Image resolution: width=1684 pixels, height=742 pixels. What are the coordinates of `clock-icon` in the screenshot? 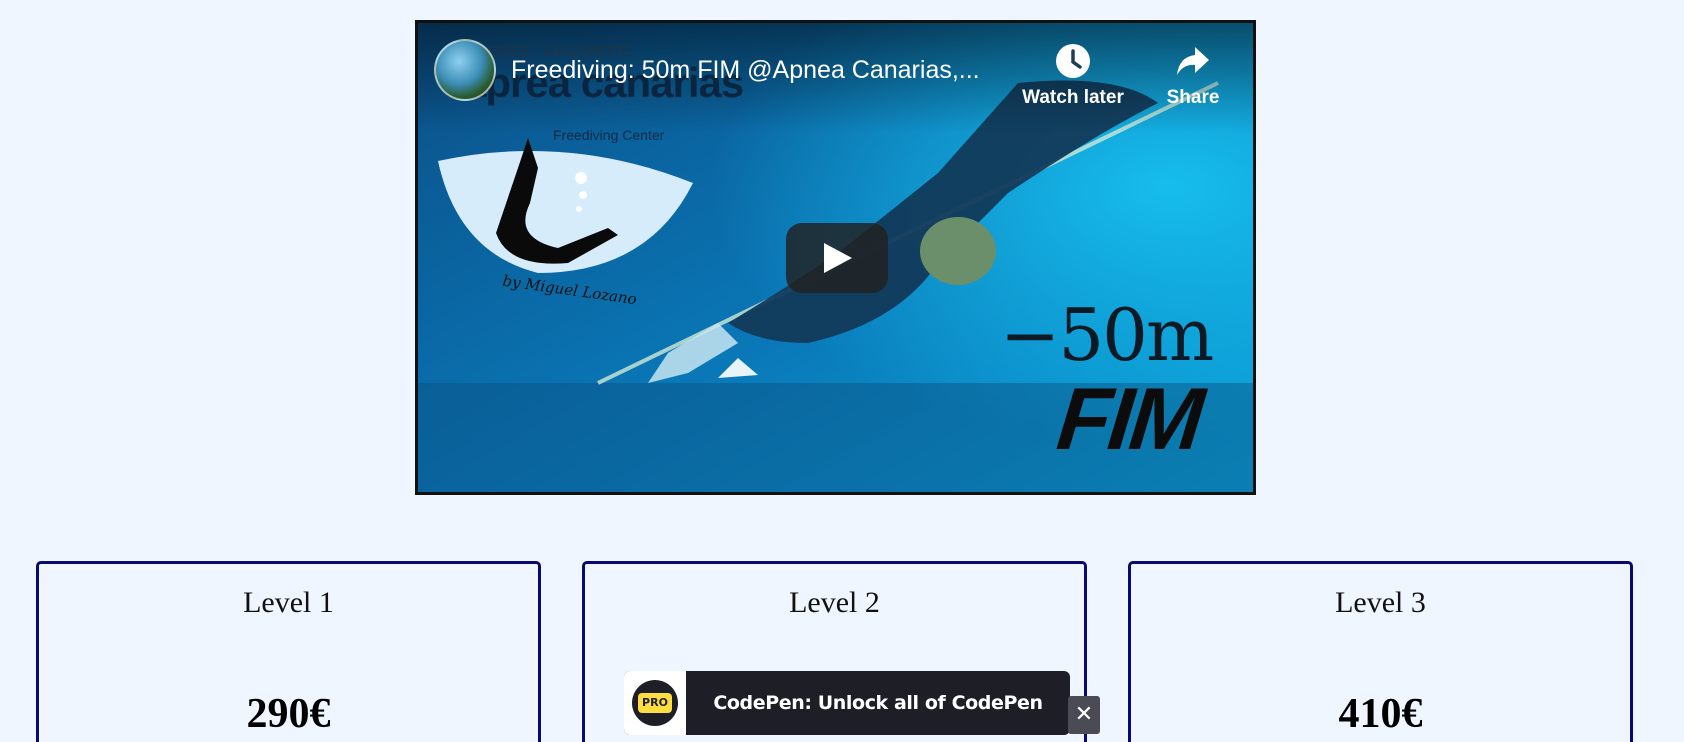 It's located at (1073, 61).